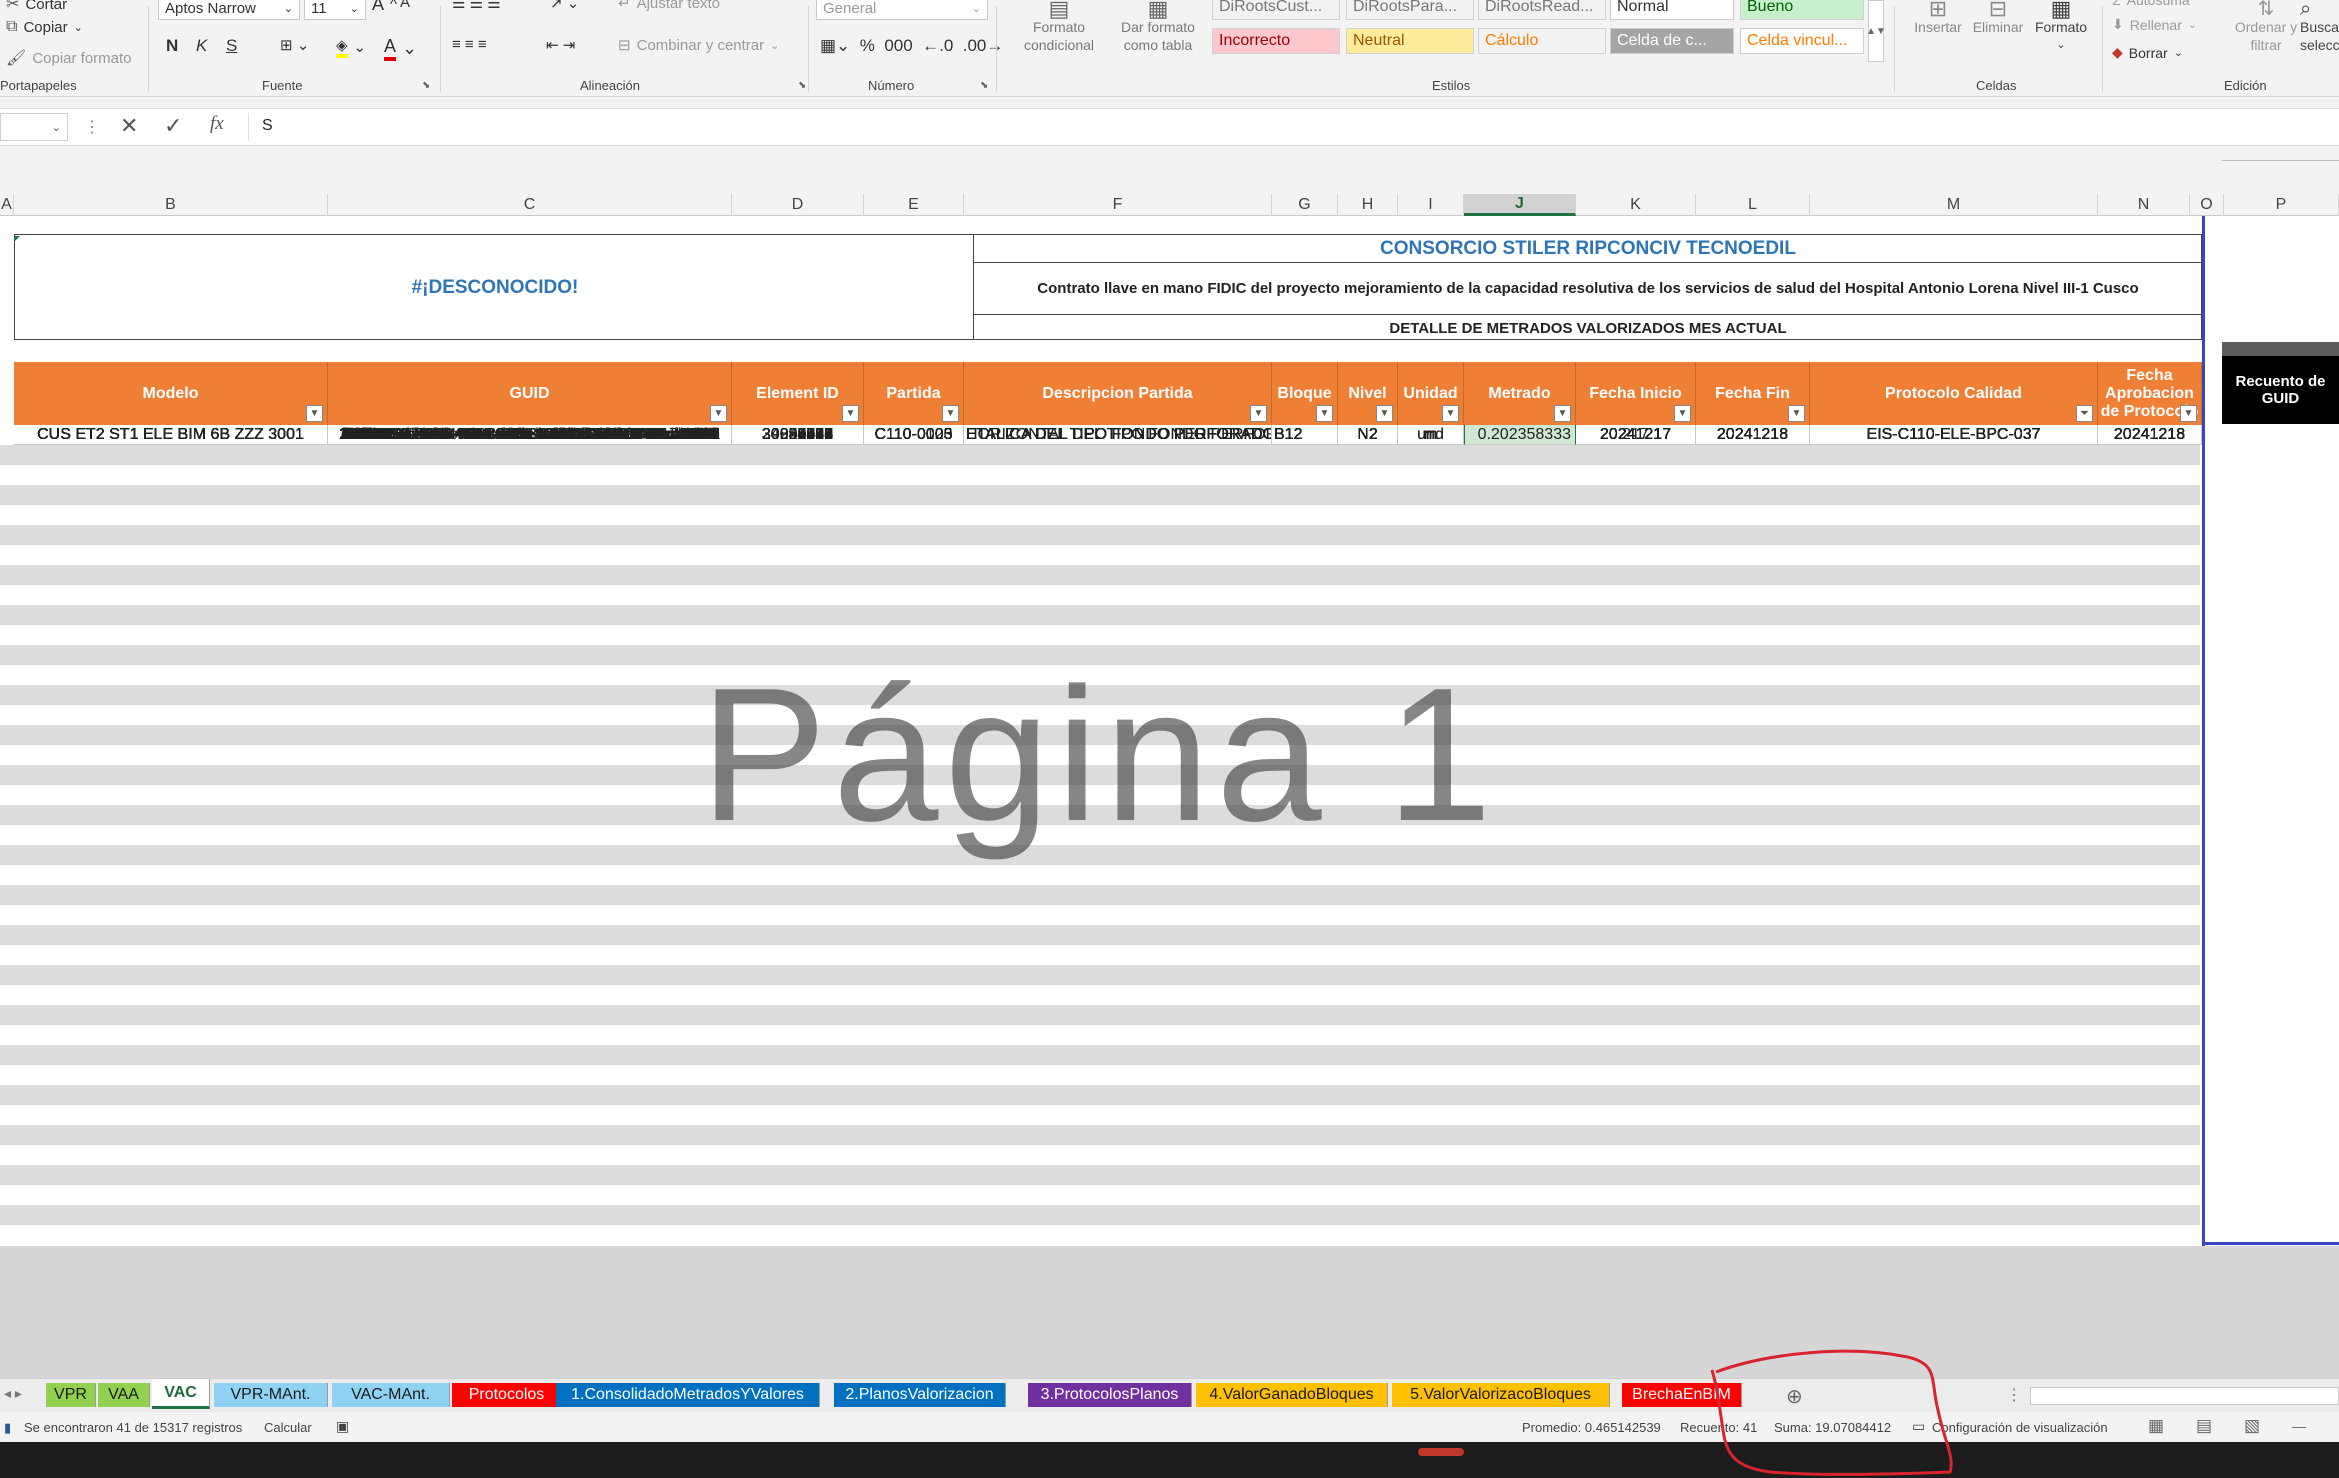 The image size is (2339, 1478). What do you see at coordinates (560, 45) in the screenshot?
I see `indent-icon: ⇤ ⇥` at bounding box center [560, 45].